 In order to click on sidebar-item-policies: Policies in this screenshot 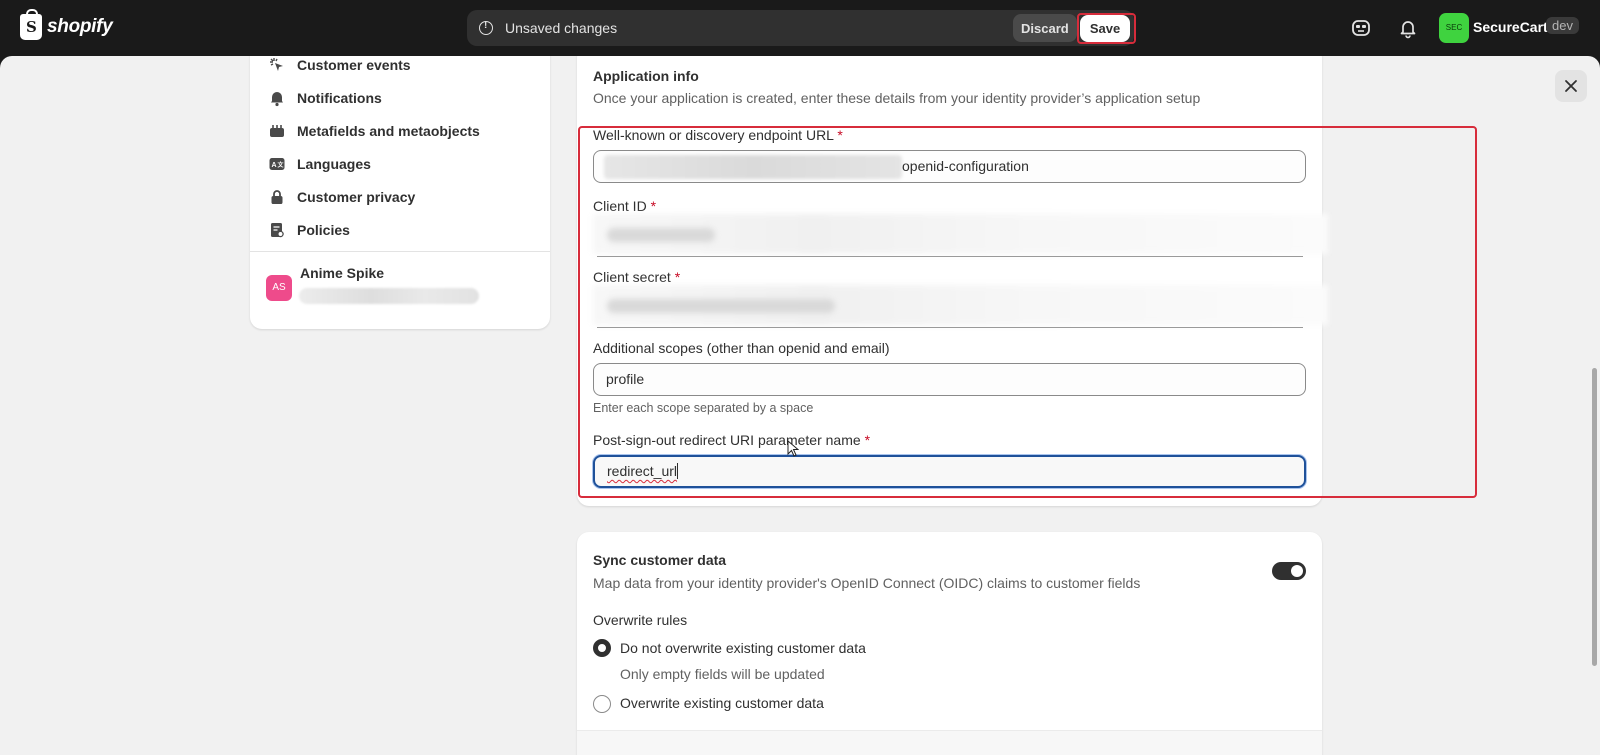, I will do `click(309, 230)`.